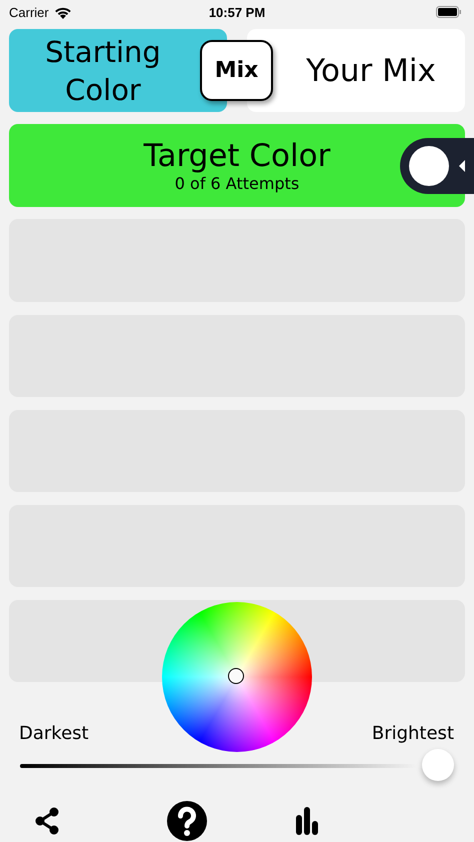  I want to click on share-icon, so click(47, 821).